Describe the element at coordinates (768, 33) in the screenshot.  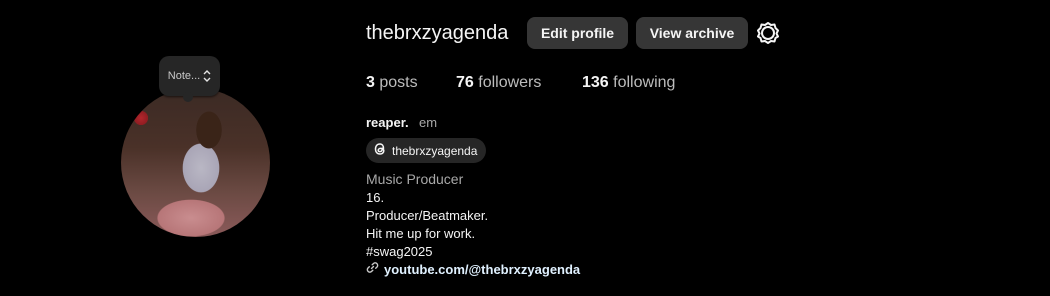
I see `gear-icon` at that location.